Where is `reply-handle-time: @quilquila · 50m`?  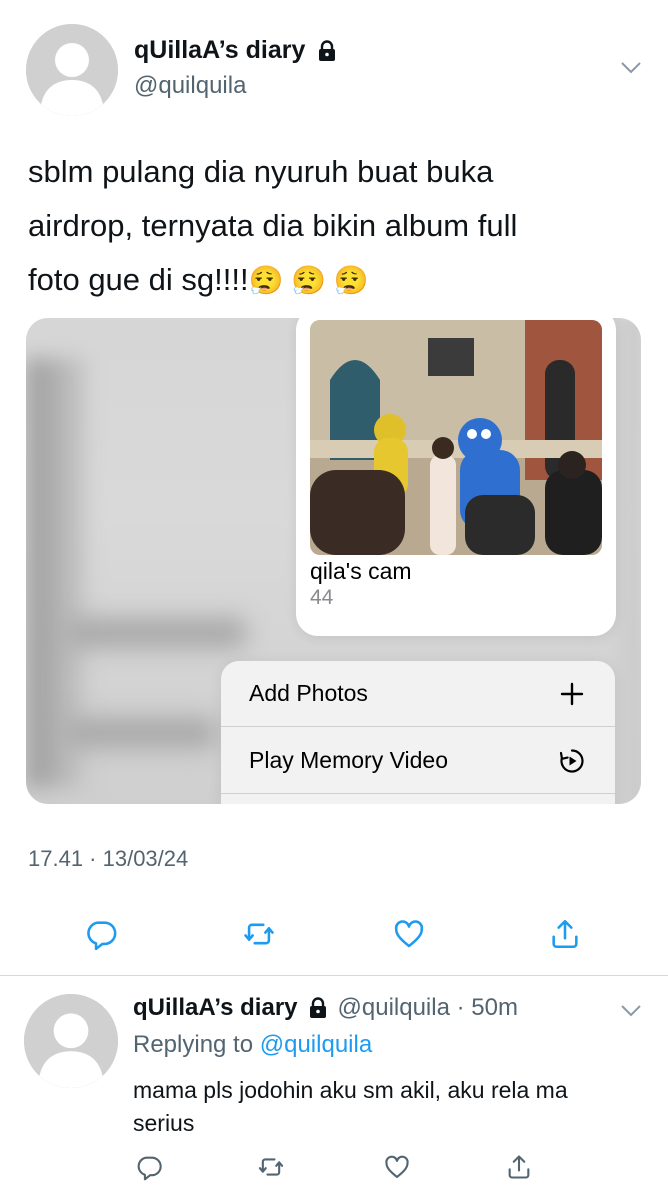 reply-handle-time: @quilquila · 50m is located at coordinates (428, 1008).